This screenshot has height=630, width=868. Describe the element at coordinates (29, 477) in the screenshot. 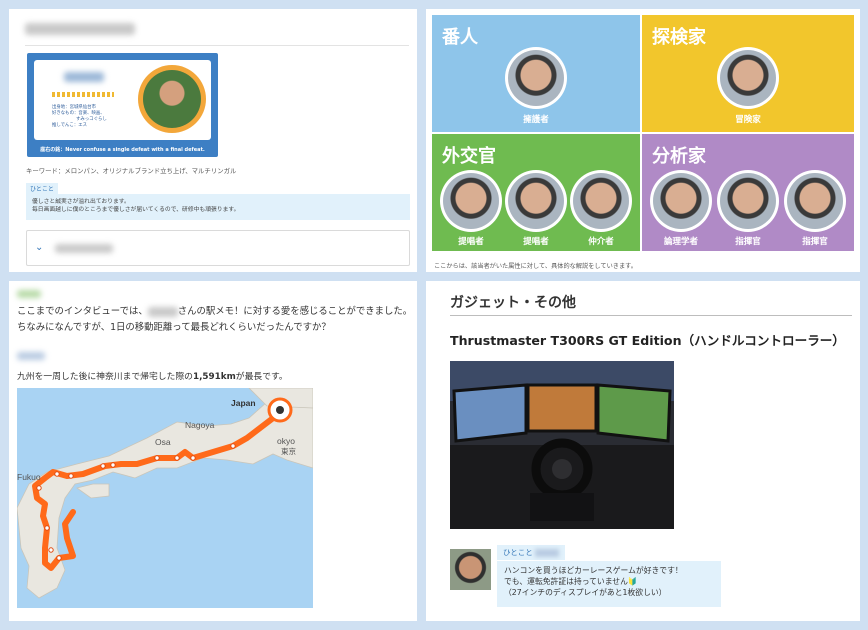

I see `map-label: Fukuo` at that location.